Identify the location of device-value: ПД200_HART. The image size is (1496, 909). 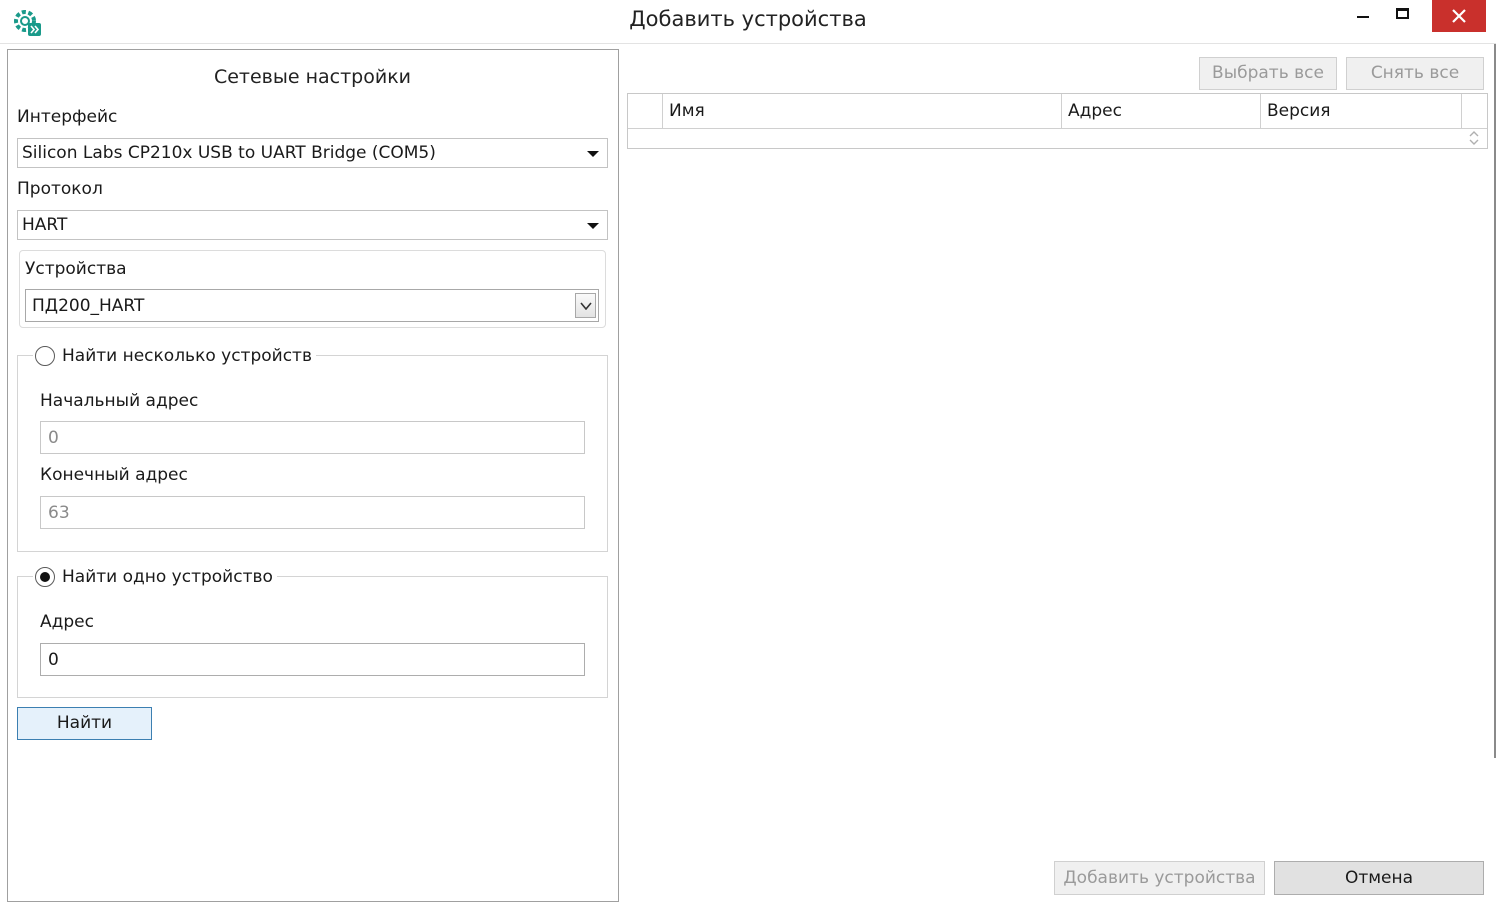
(88, 306).